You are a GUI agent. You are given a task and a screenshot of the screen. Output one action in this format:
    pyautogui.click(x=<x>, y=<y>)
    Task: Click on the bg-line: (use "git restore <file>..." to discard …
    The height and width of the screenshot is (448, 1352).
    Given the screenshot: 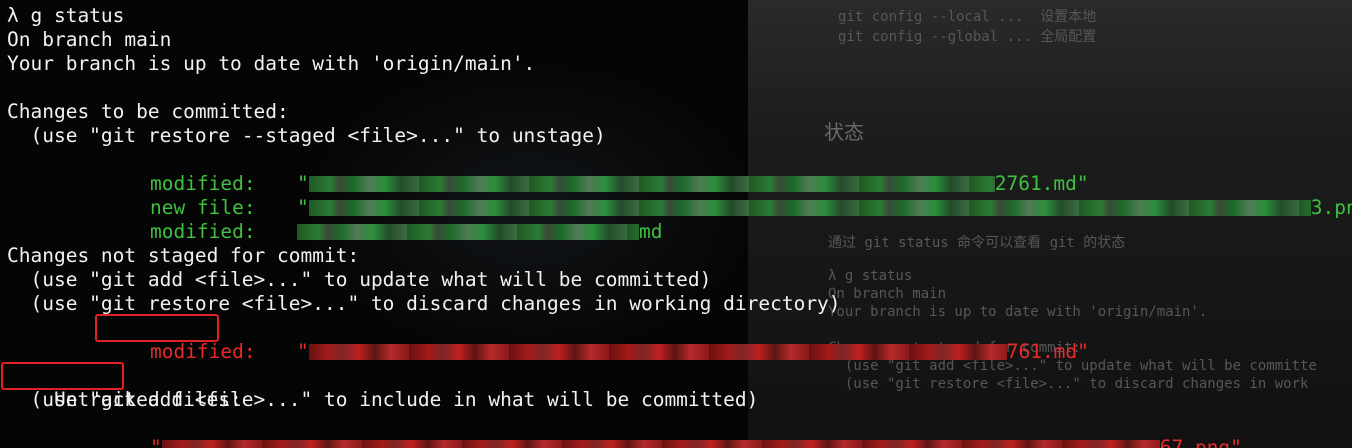 What is the action you would take?
    pyautogui.click(x=1068, y=384)
    